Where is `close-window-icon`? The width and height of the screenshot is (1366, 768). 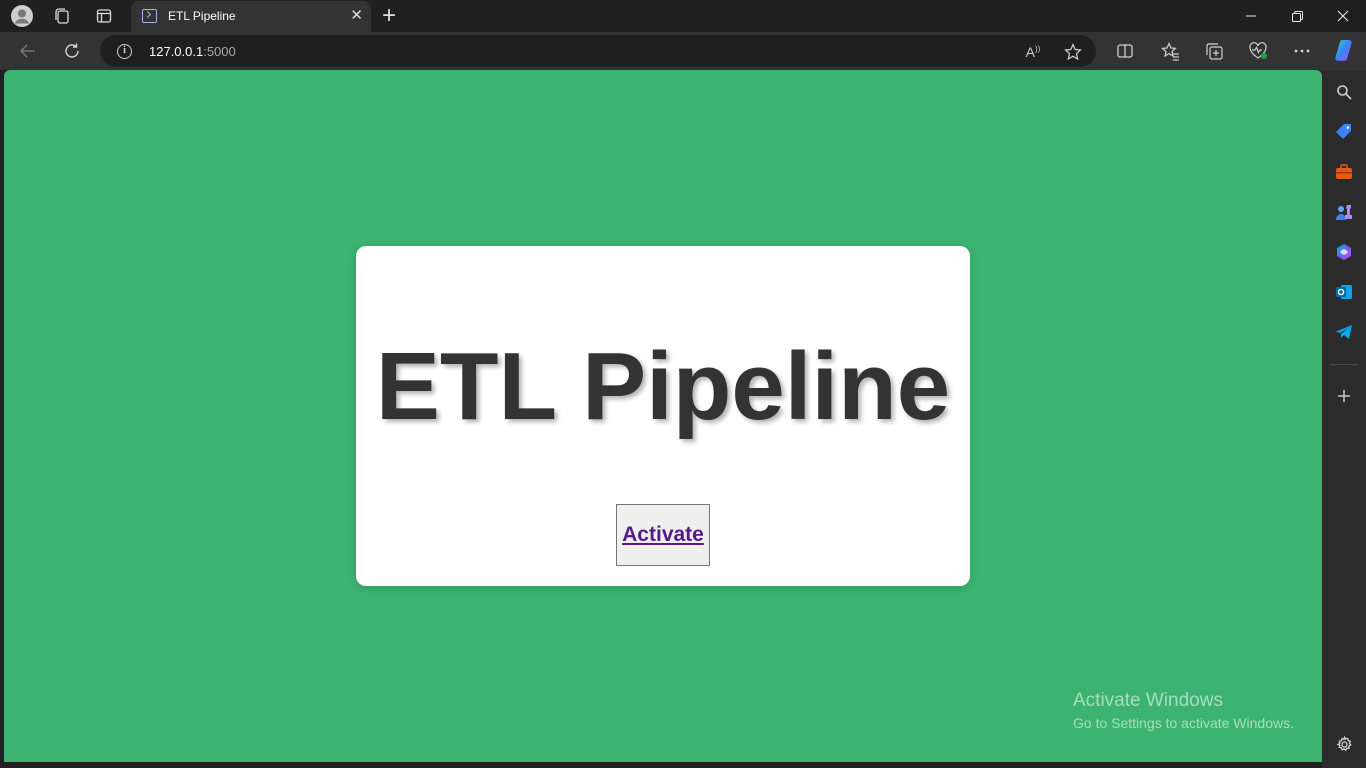 close-window-icon is located at coordinates (1343, 16).